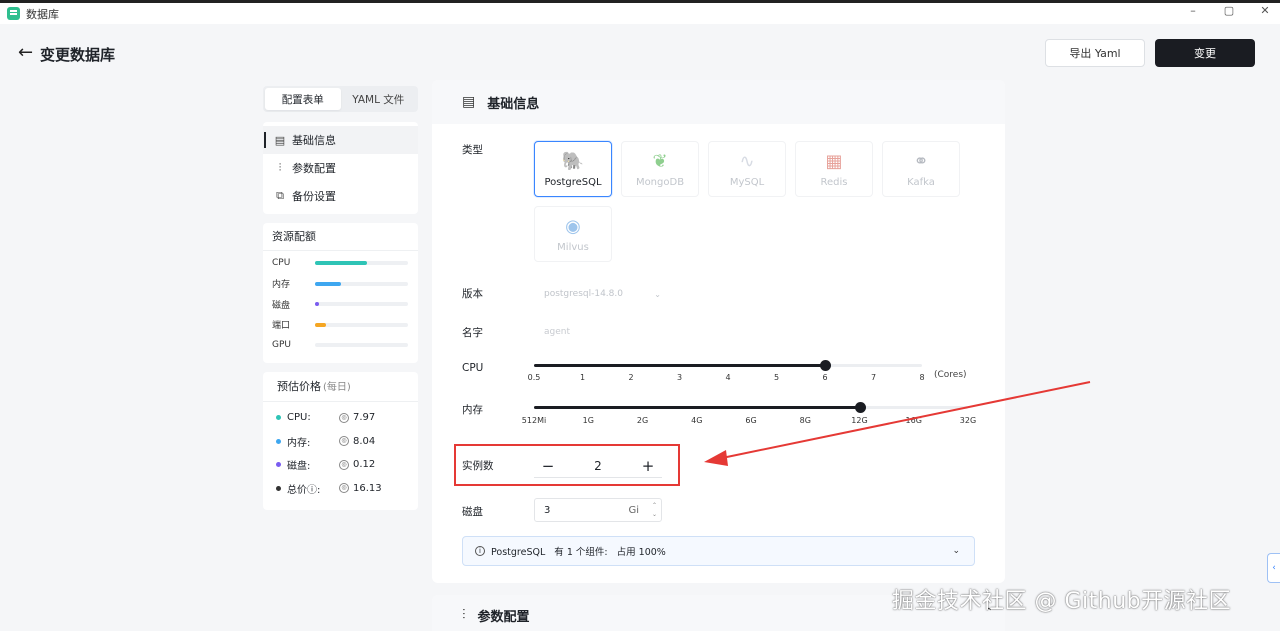 The image size is (1280, 631). I want to click on arrow-line, so click(906, 420).